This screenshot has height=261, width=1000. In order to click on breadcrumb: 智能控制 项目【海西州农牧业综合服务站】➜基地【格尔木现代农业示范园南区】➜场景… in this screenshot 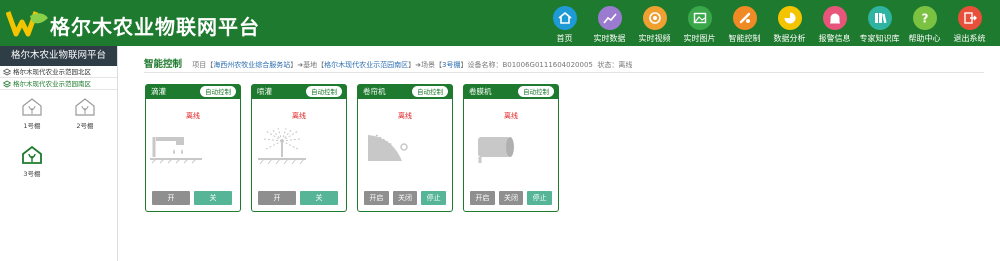, I will do `click(388, 64)`.